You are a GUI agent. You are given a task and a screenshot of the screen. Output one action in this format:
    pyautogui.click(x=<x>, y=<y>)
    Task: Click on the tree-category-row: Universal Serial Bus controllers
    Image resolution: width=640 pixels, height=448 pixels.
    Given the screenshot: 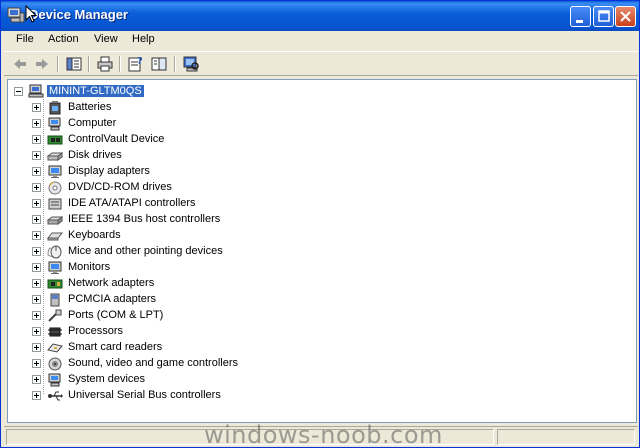 What is the action you would take?
    pyautogui.click(x=158, y=396)
    